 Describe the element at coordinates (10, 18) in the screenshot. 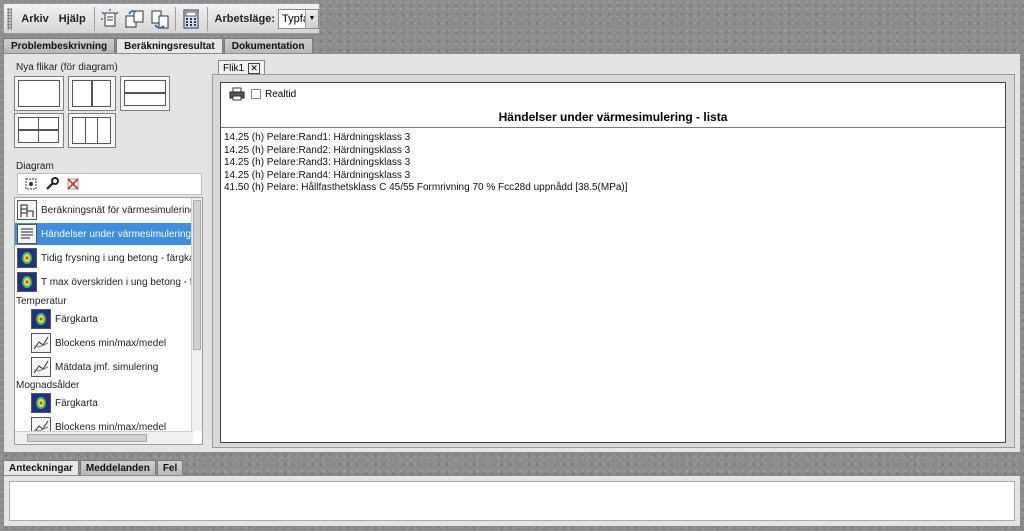

I see `toolbar-grip` at that location.